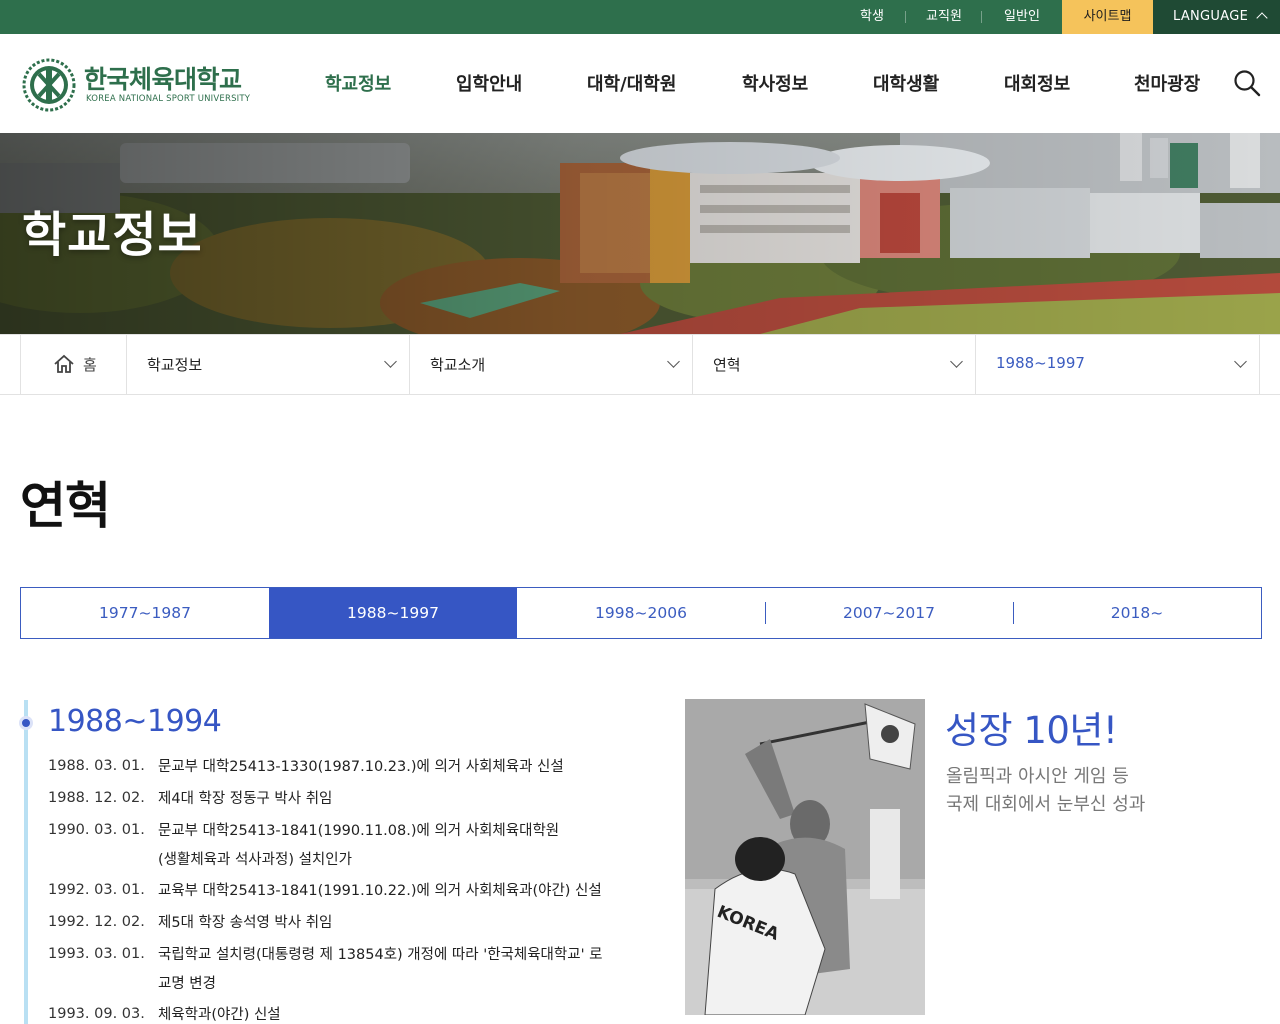  I want to click on breadcrumb-home: 홈, so click(73, 365).